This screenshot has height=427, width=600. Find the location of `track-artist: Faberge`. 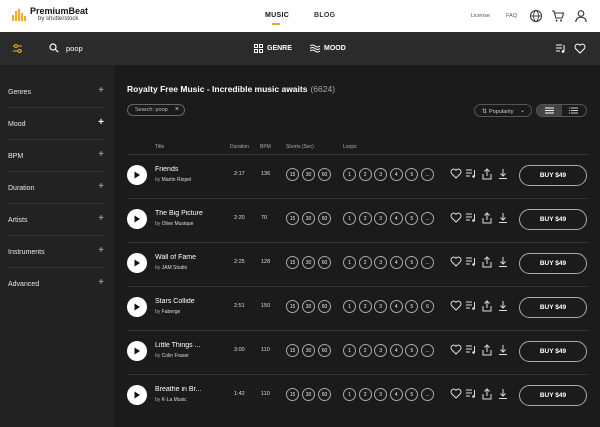

track-artist: Faberge is located at coordinates (171, 312).